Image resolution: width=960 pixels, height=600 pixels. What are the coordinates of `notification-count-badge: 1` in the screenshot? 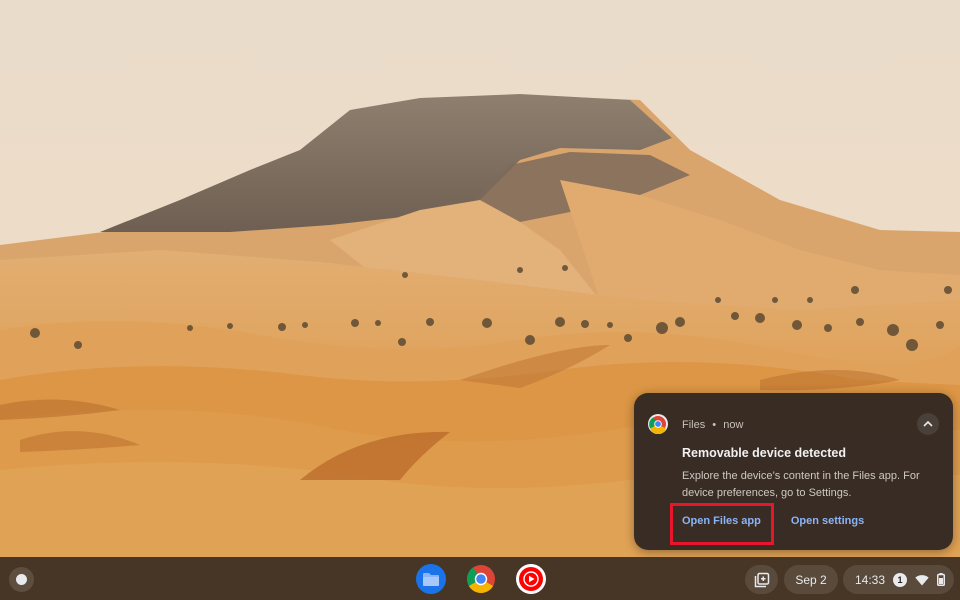 It's located at (900, 579).